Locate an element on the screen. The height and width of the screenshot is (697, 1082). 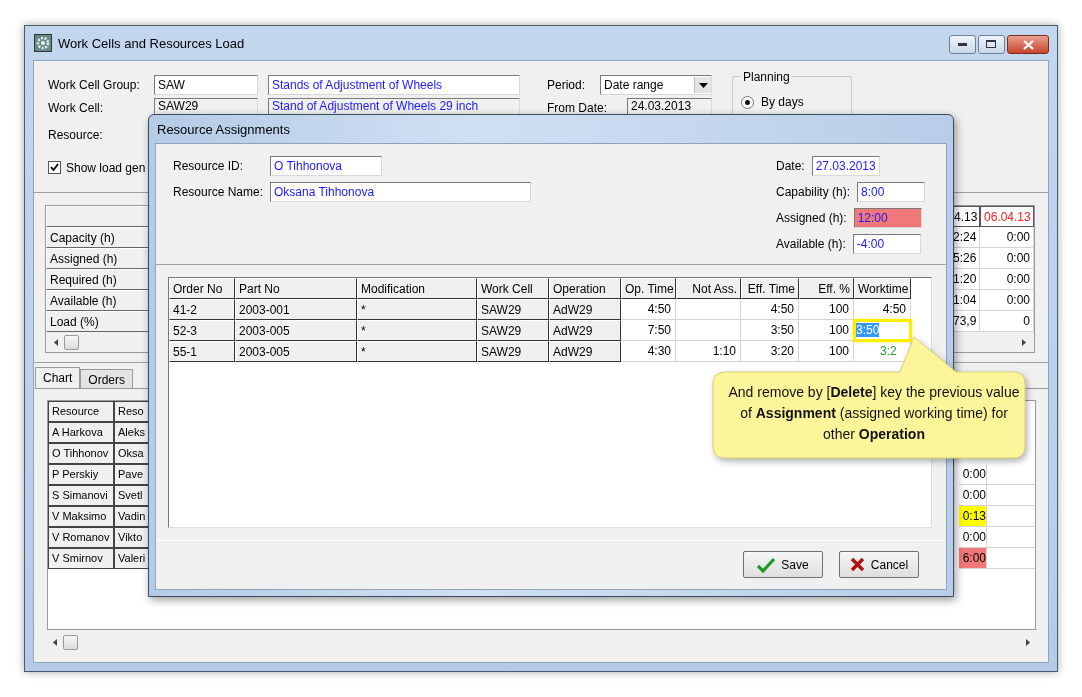
table-cell: O Tihhonov is located at coordinates (81, 453).